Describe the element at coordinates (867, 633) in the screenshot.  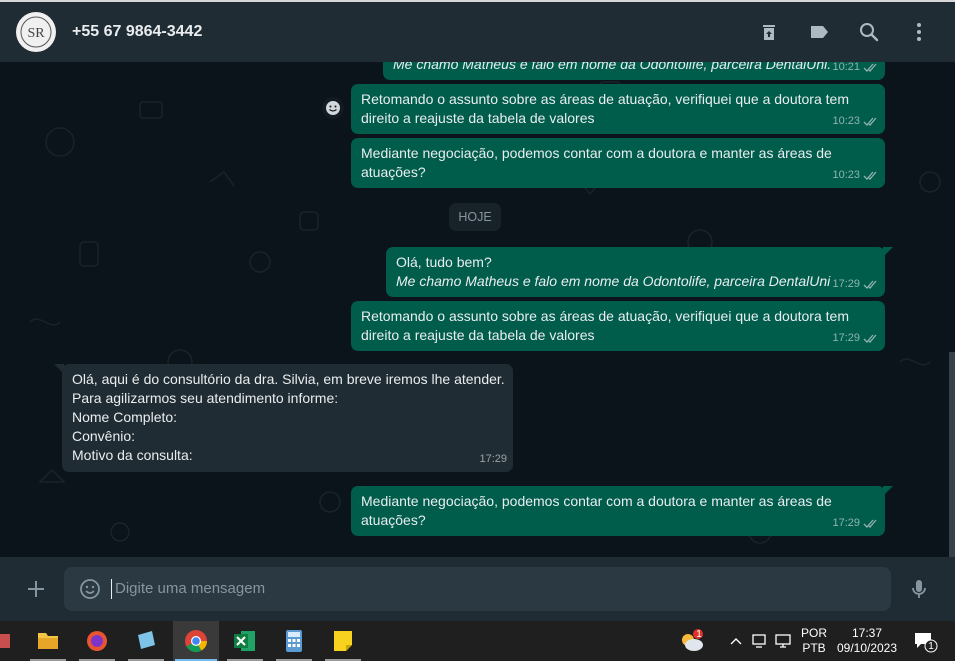
I see `clock-time: 17:37` at that location.